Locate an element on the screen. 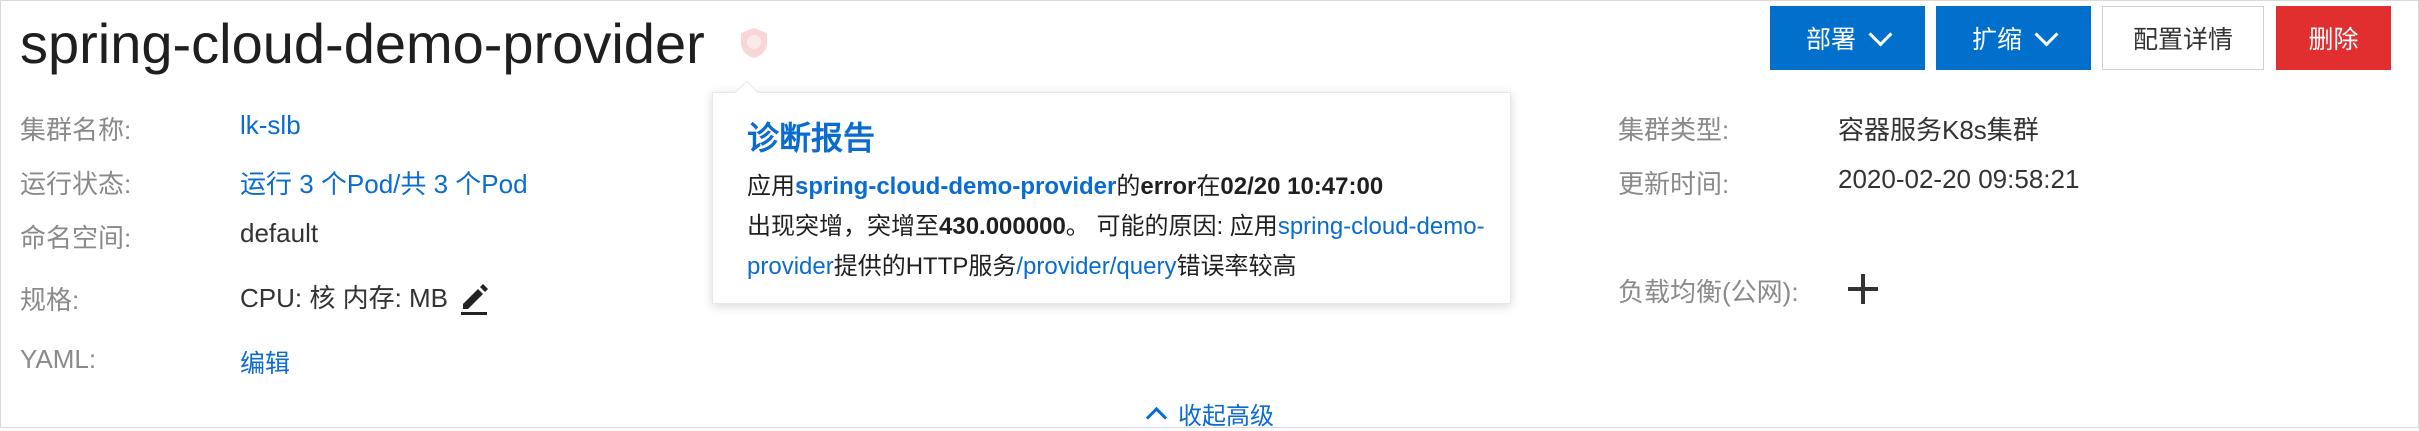  cluster-type-value: 容器服务K8s集群 is located at coordinates (1938, 130).